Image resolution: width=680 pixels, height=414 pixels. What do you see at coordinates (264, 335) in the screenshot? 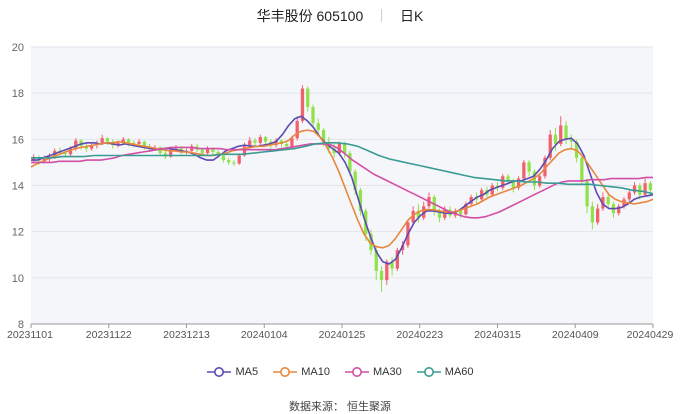
I see `x-tick-label: 20240104` at bounding box center [264, 335].